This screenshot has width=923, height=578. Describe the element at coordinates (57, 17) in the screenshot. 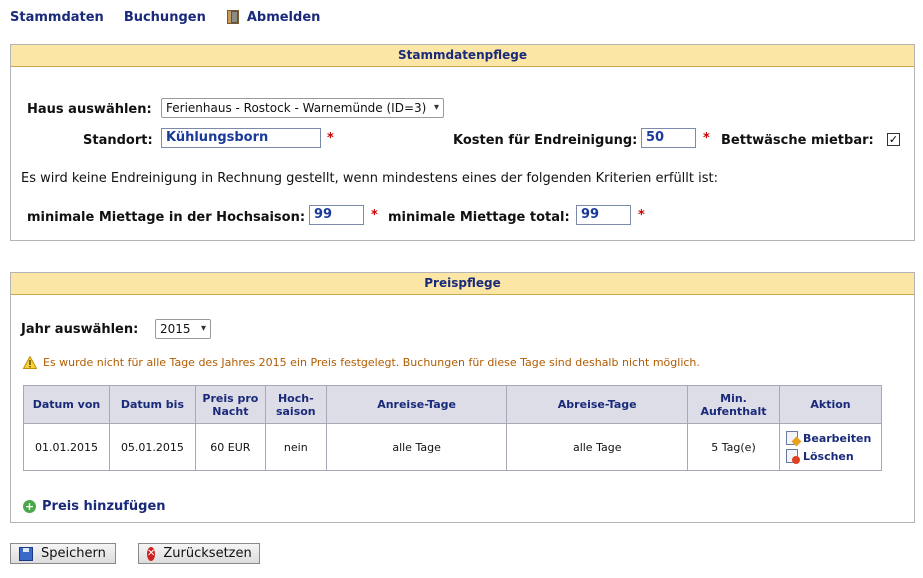

I see `nav-stammdaten: Stammdaten` at that location.